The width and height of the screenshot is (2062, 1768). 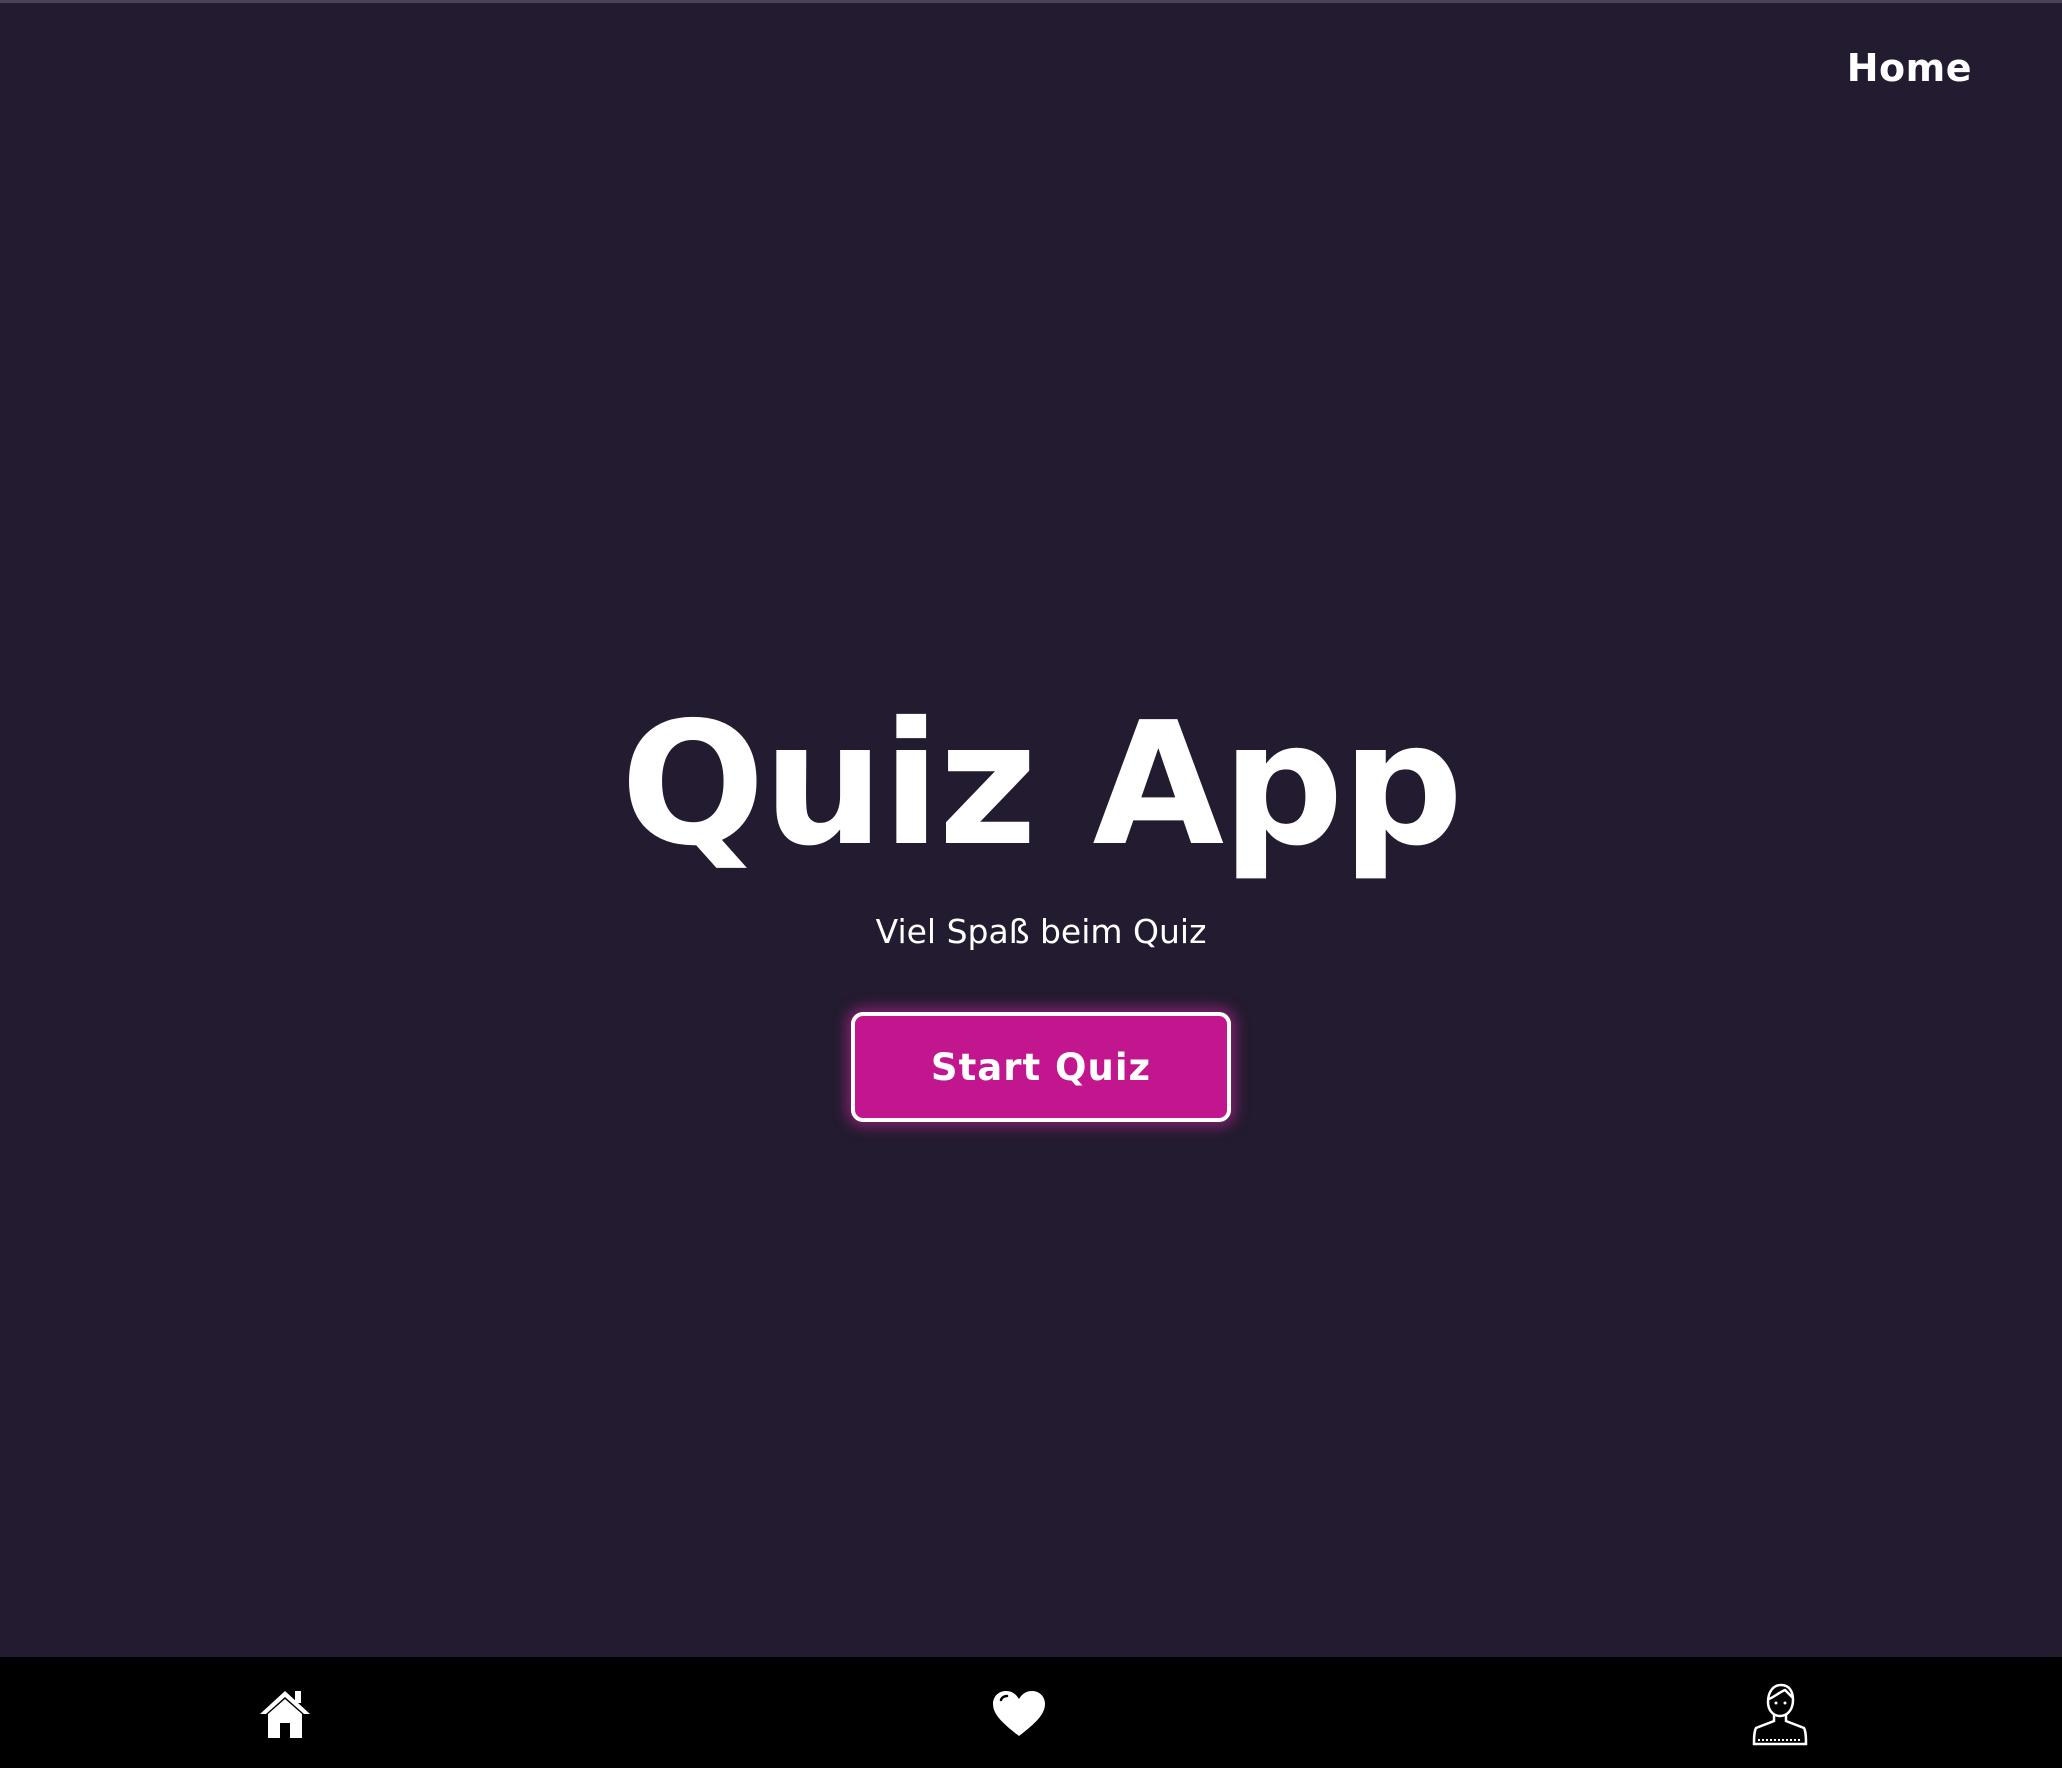 What do you see at coordinates (1909, 68) in the screenshot?
I see `home-link: Home` at bounding box center [1909, 68].